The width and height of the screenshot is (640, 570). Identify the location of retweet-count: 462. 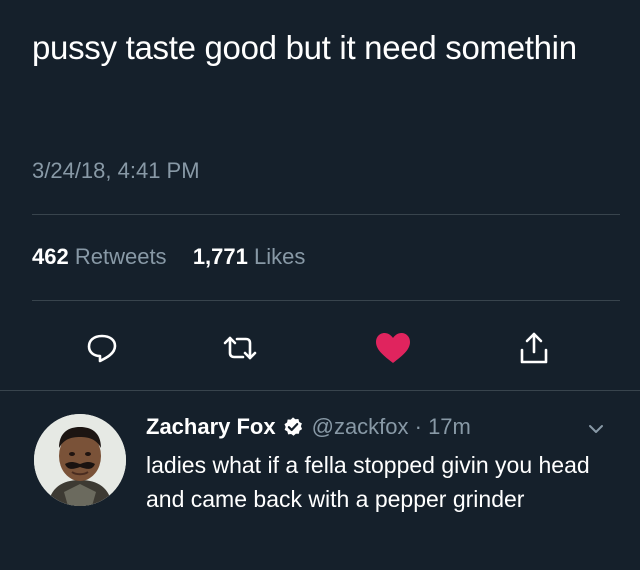
(50, 256).